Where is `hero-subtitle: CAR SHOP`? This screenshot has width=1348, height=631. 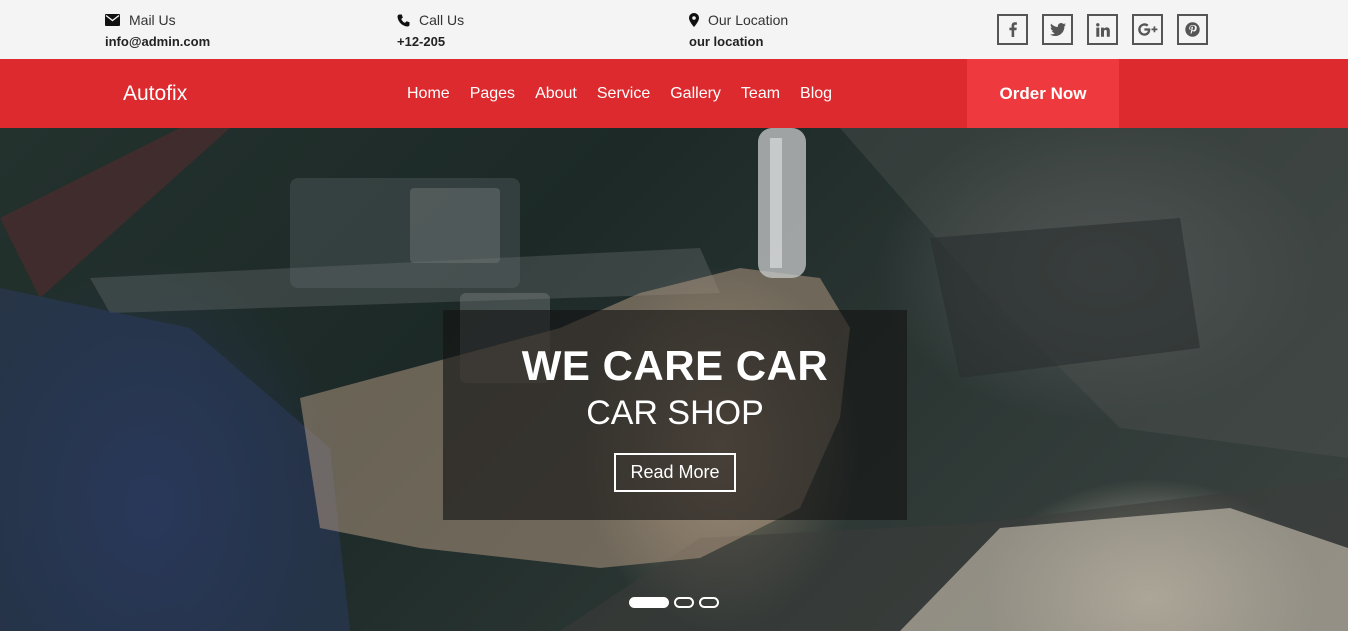 hero-subtitle: CAR SHOP is located at coordinates (675, 413).